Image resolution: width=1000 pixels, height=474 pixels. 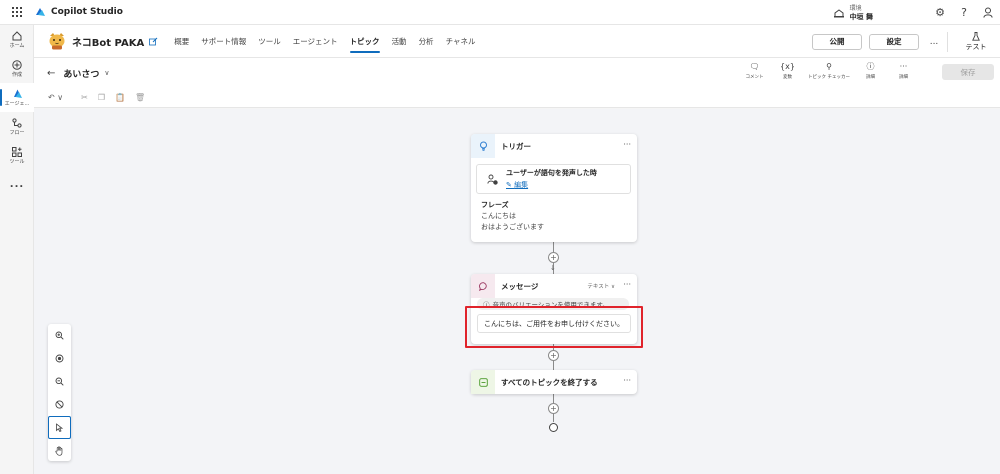 I want to click on pan-hand-icon, so click(x=59, y=450).